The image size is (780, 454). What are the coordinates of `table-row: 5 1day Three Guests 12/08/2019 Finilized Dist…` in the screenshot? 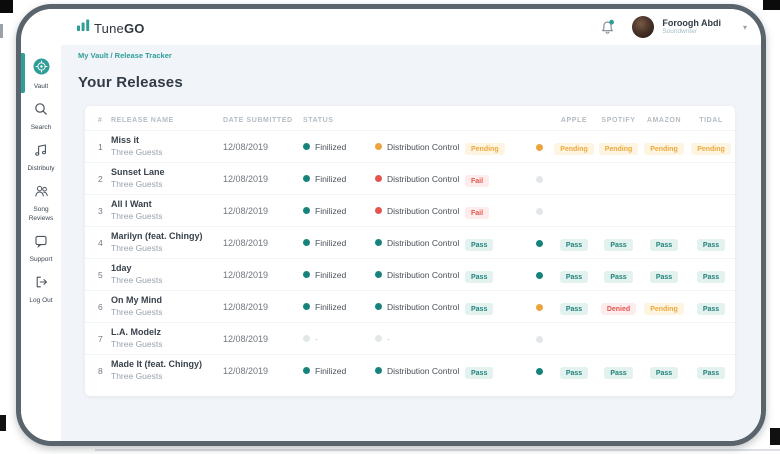 It's located at (410, 274).